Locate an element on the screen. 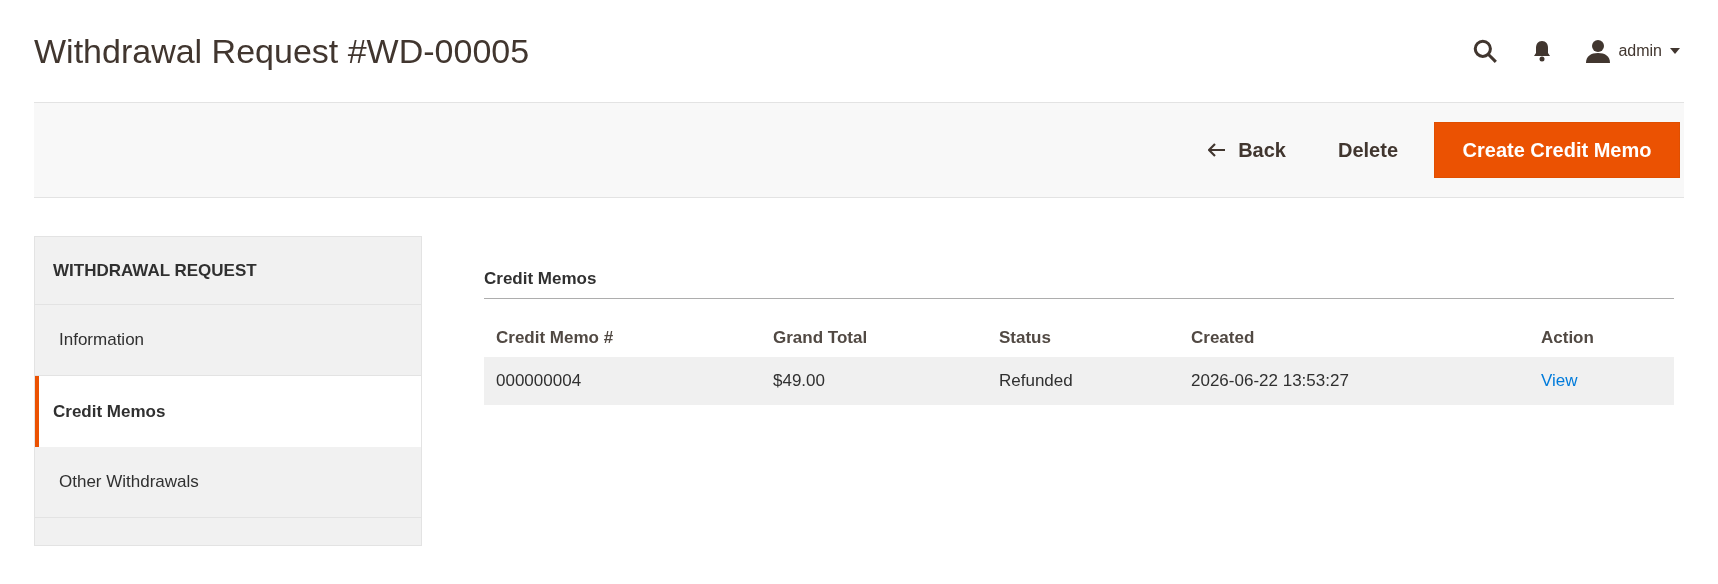 The height and width of the screenshot is (584, 1718). view-link: View is located at coordinates (1559, 380).